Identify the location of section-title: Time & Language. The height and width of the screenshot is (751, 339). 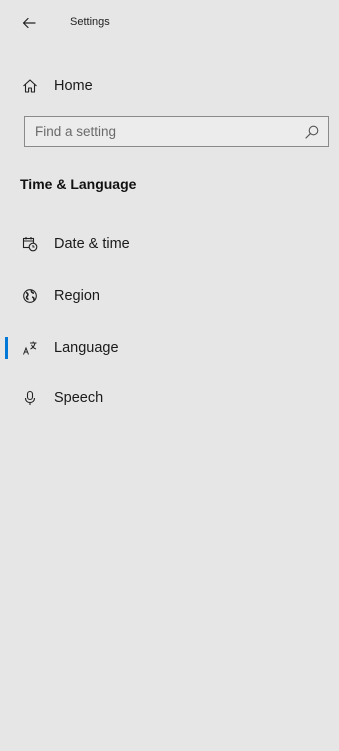
(78, 184).